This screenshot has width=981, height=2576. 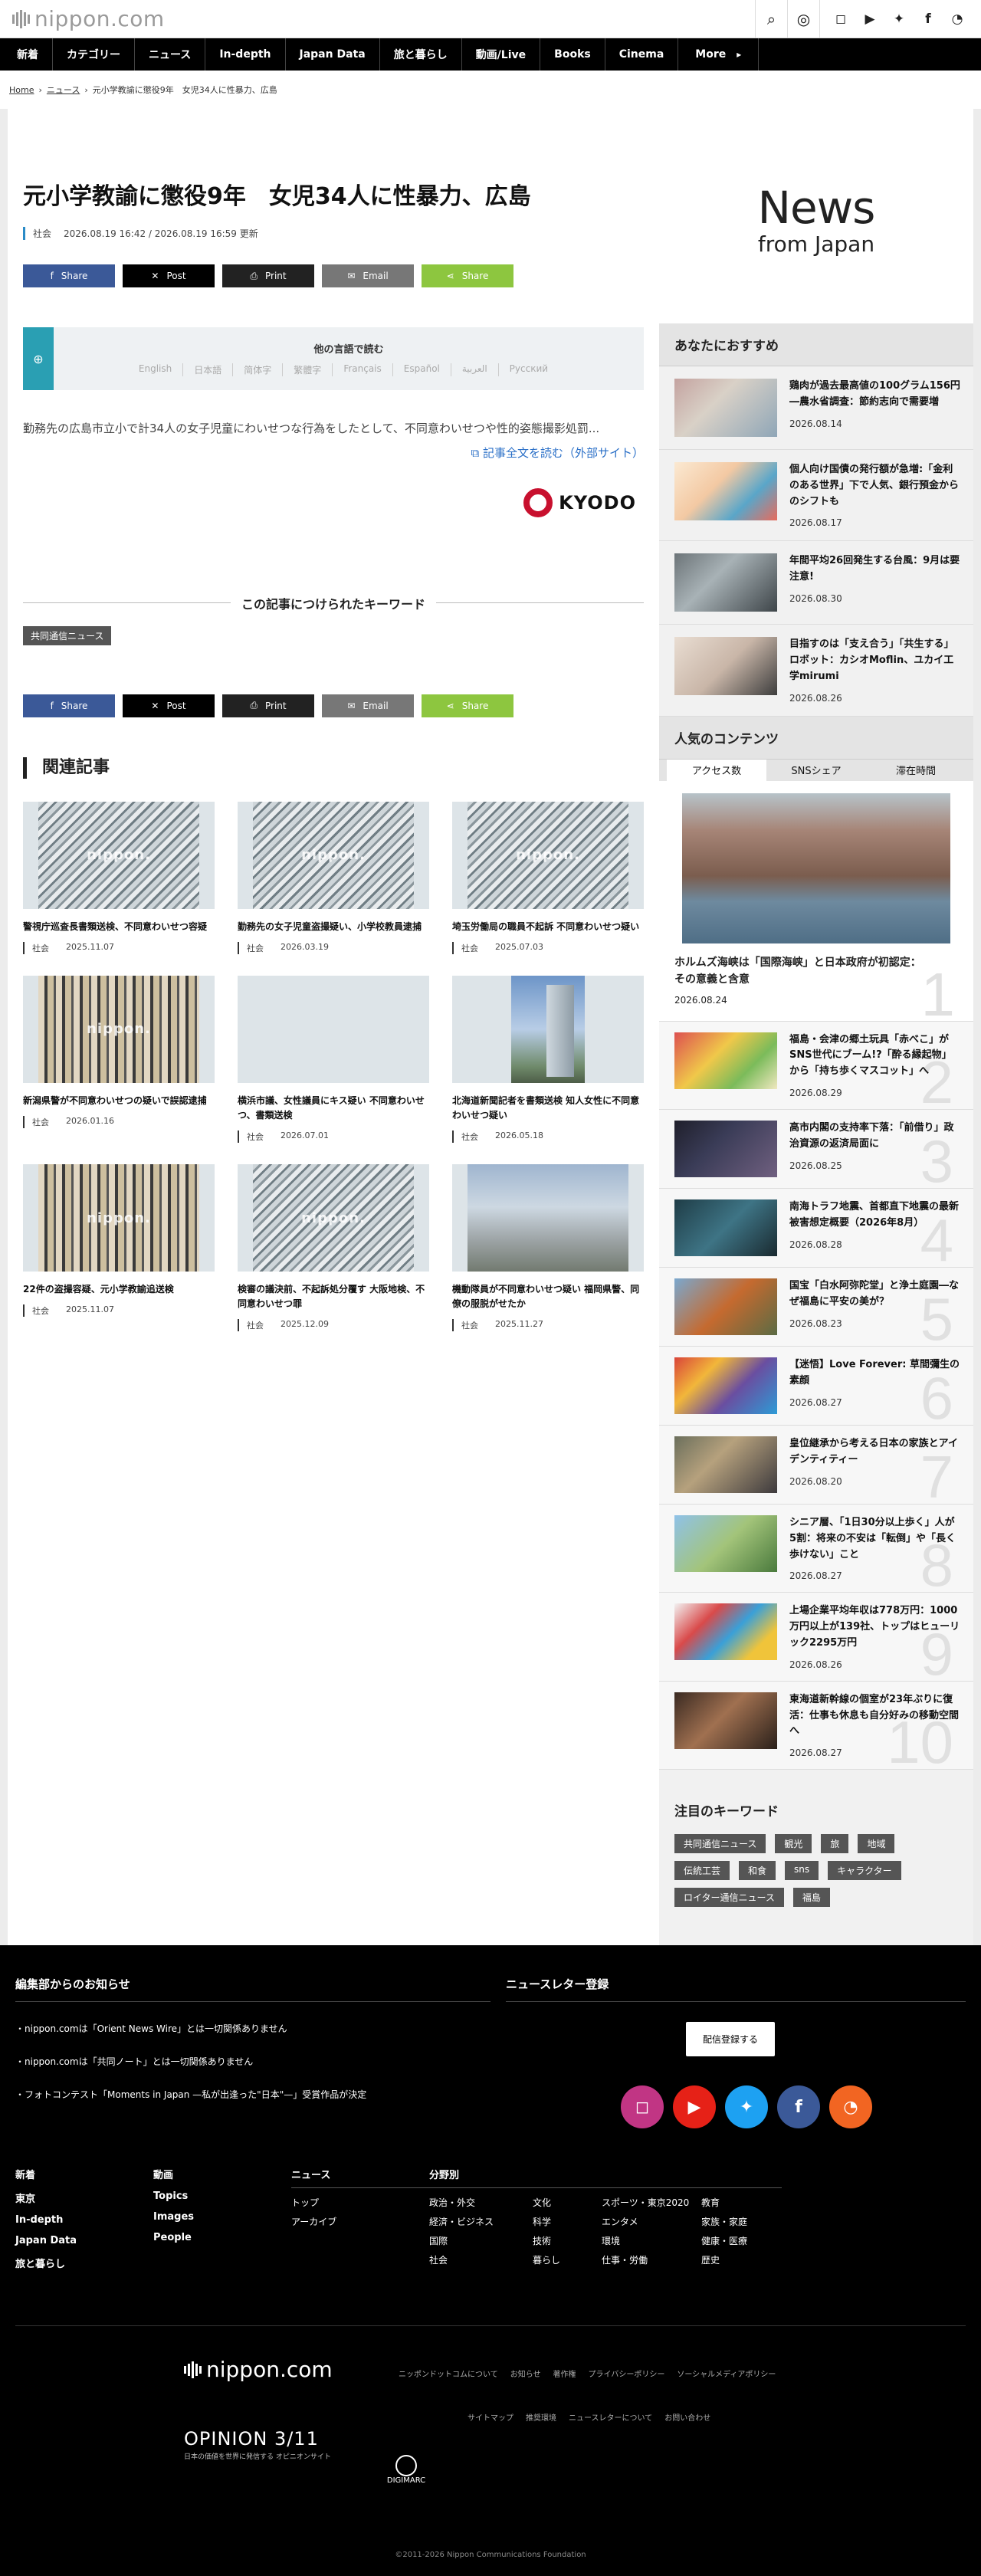 What do you see at coordinates (567, 2240) in the screenshot?
I see `footer-link: 技術` at bounding box center [567, 2240].